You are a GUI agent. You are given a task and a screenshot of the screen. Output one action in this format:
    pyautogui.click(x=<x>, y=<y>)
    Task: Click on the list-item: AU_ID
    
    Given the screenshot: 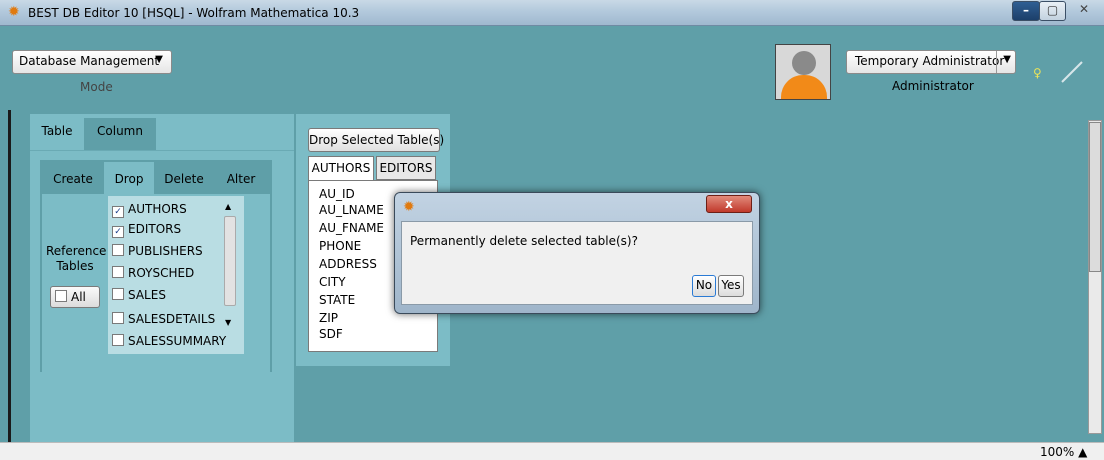 What is the action you would take?
    pyautogui.click(x=337, y=194)
    